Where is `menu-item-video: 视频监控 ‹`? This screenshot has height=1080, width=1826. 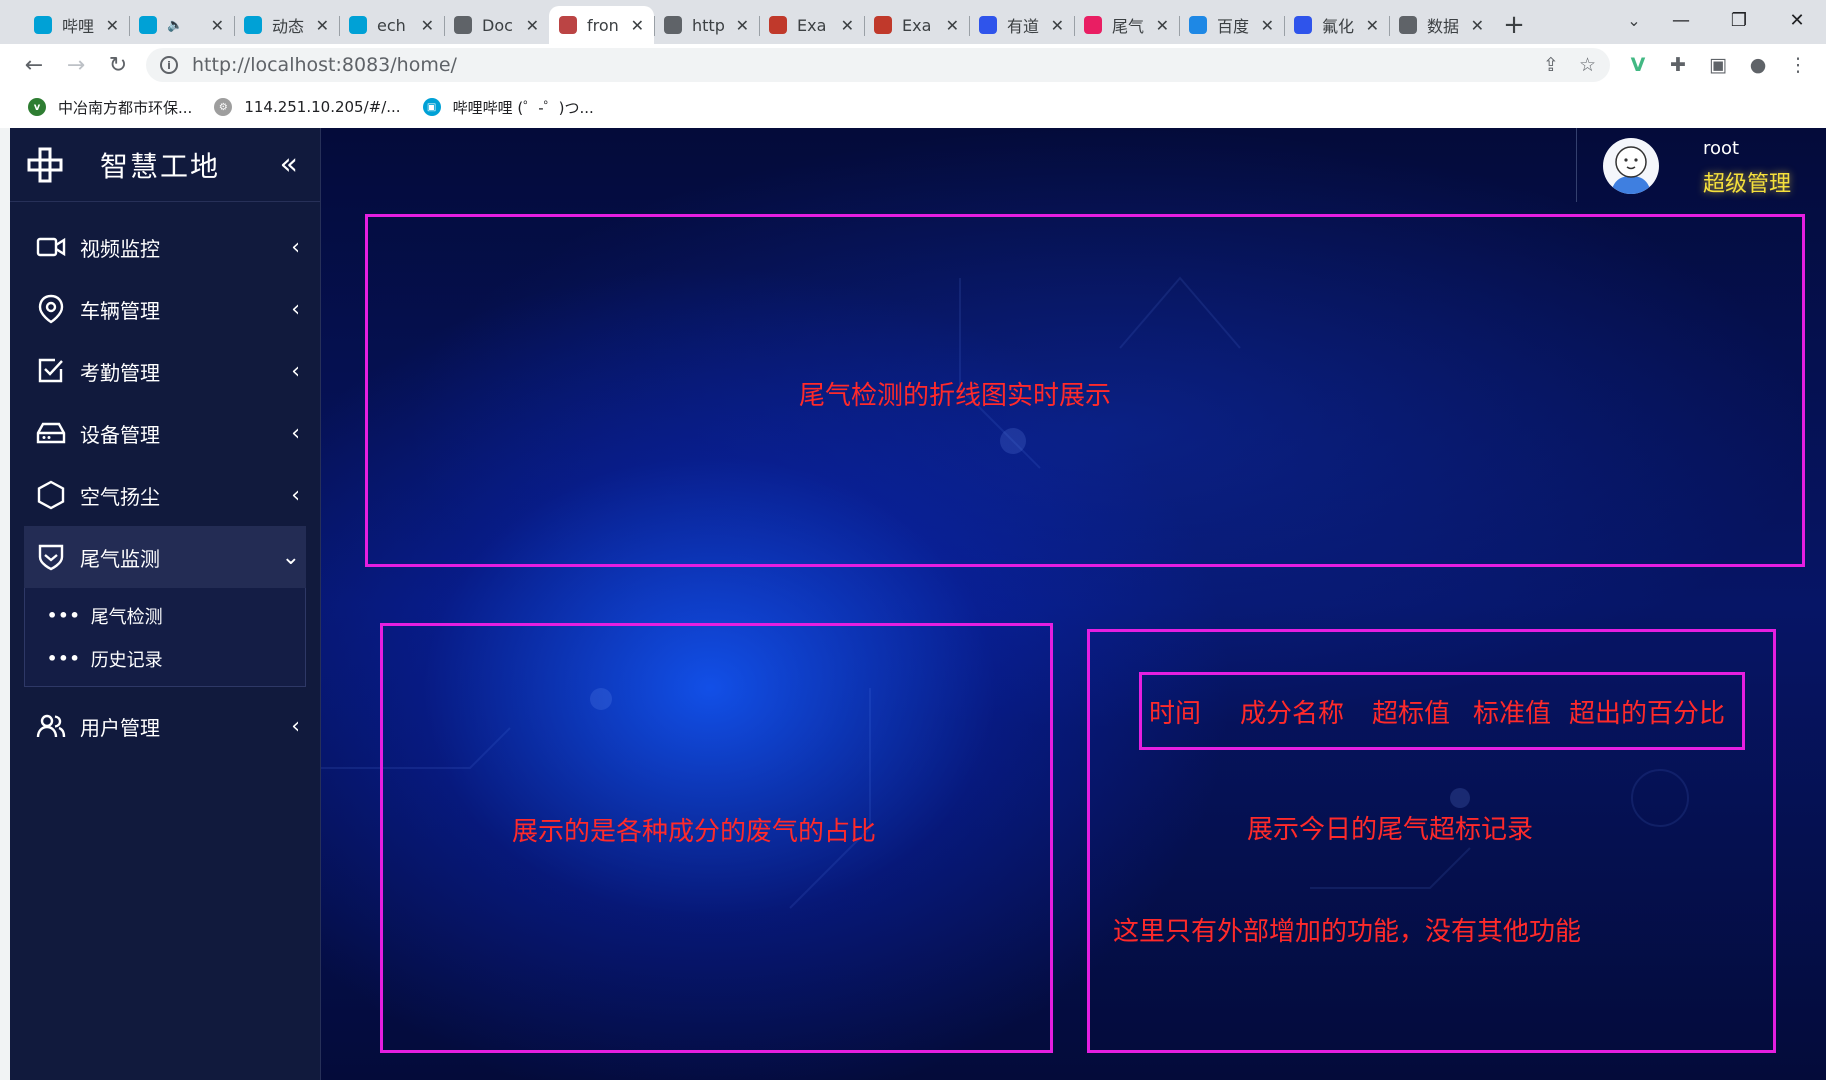 menu-item-video: 视频监控 ‹ is located at coordinates (165, 247).